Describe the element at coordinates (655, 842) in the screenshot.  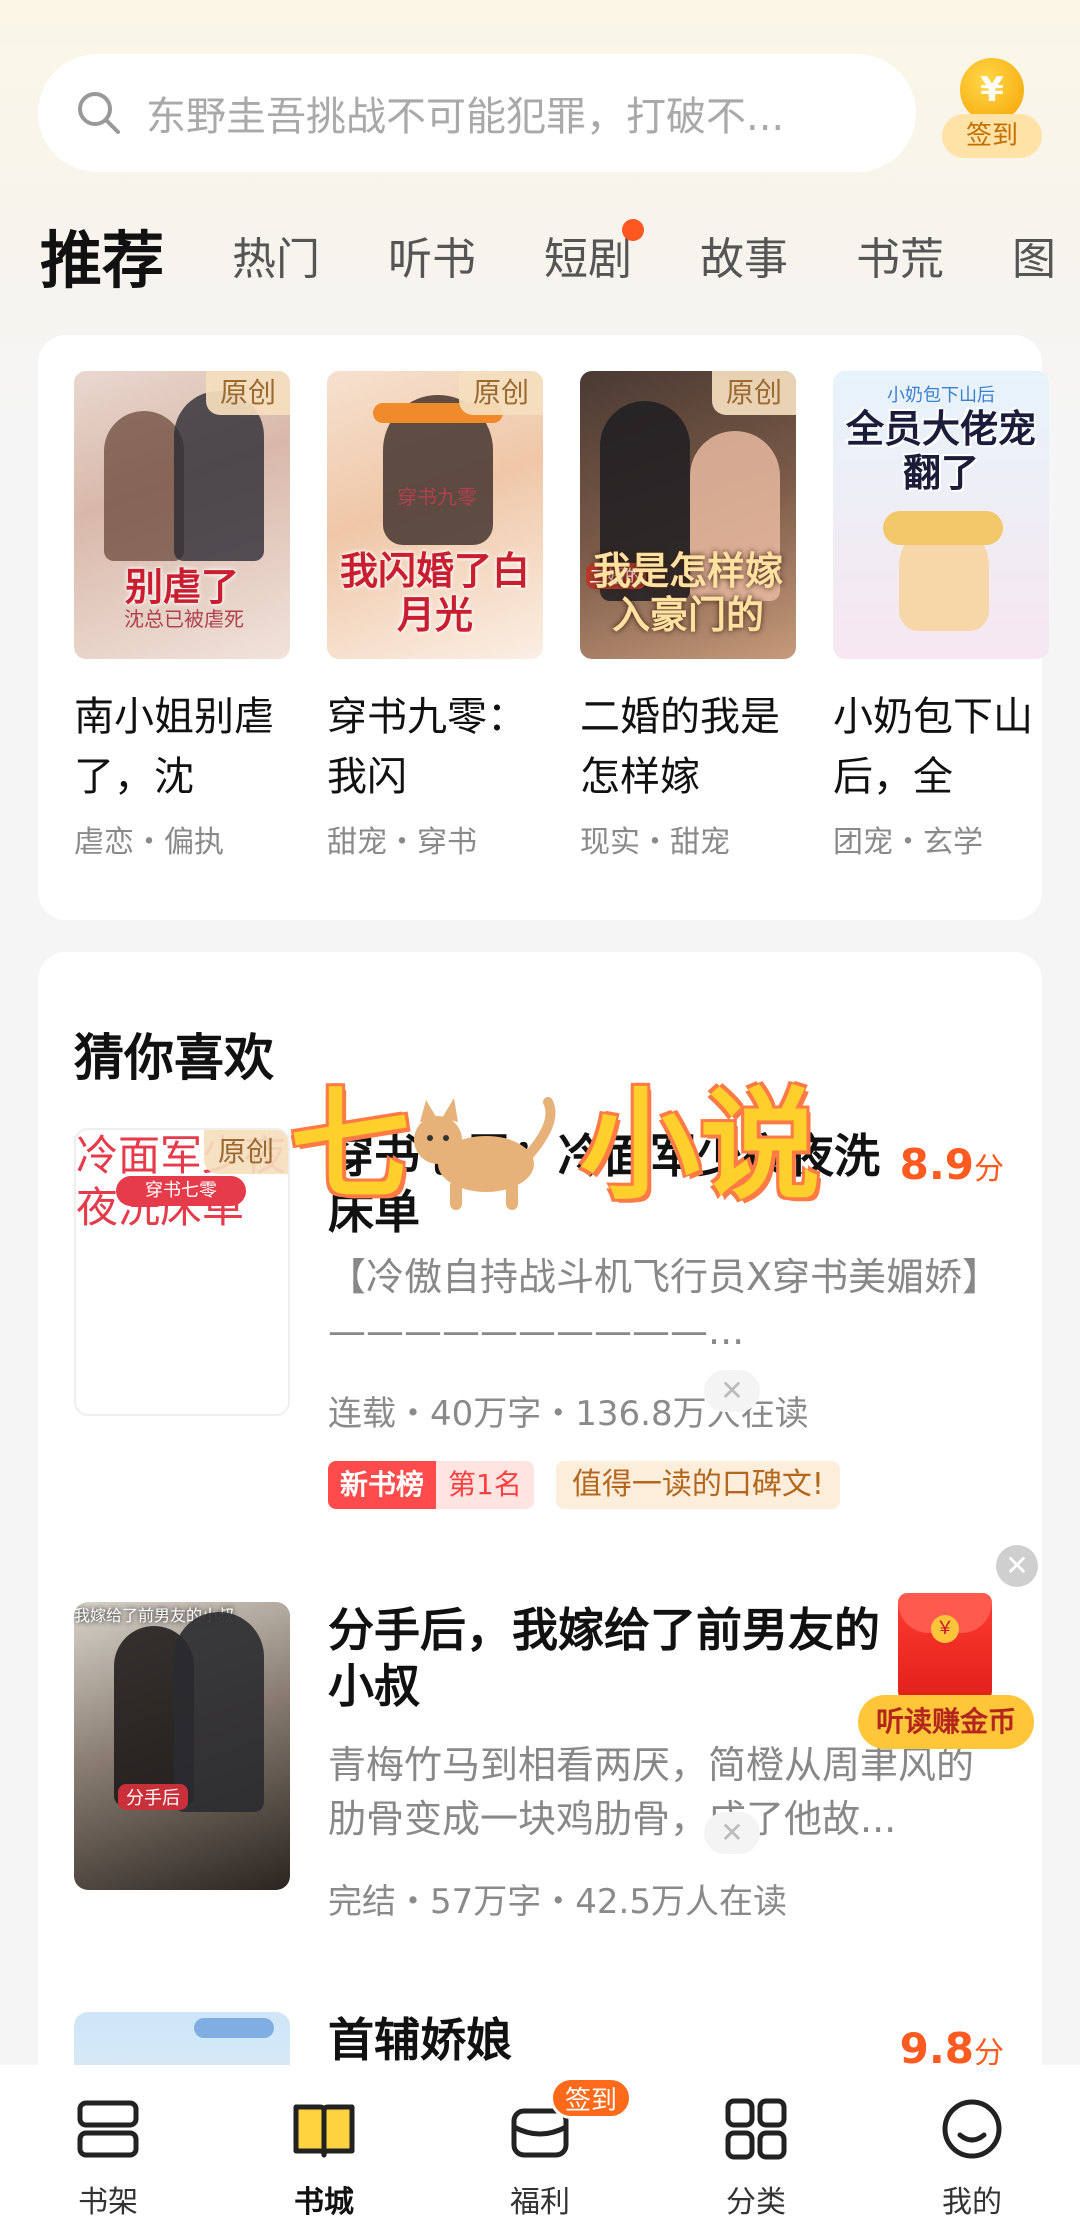
I see `book-tags: 现实・甜宠` at that location.